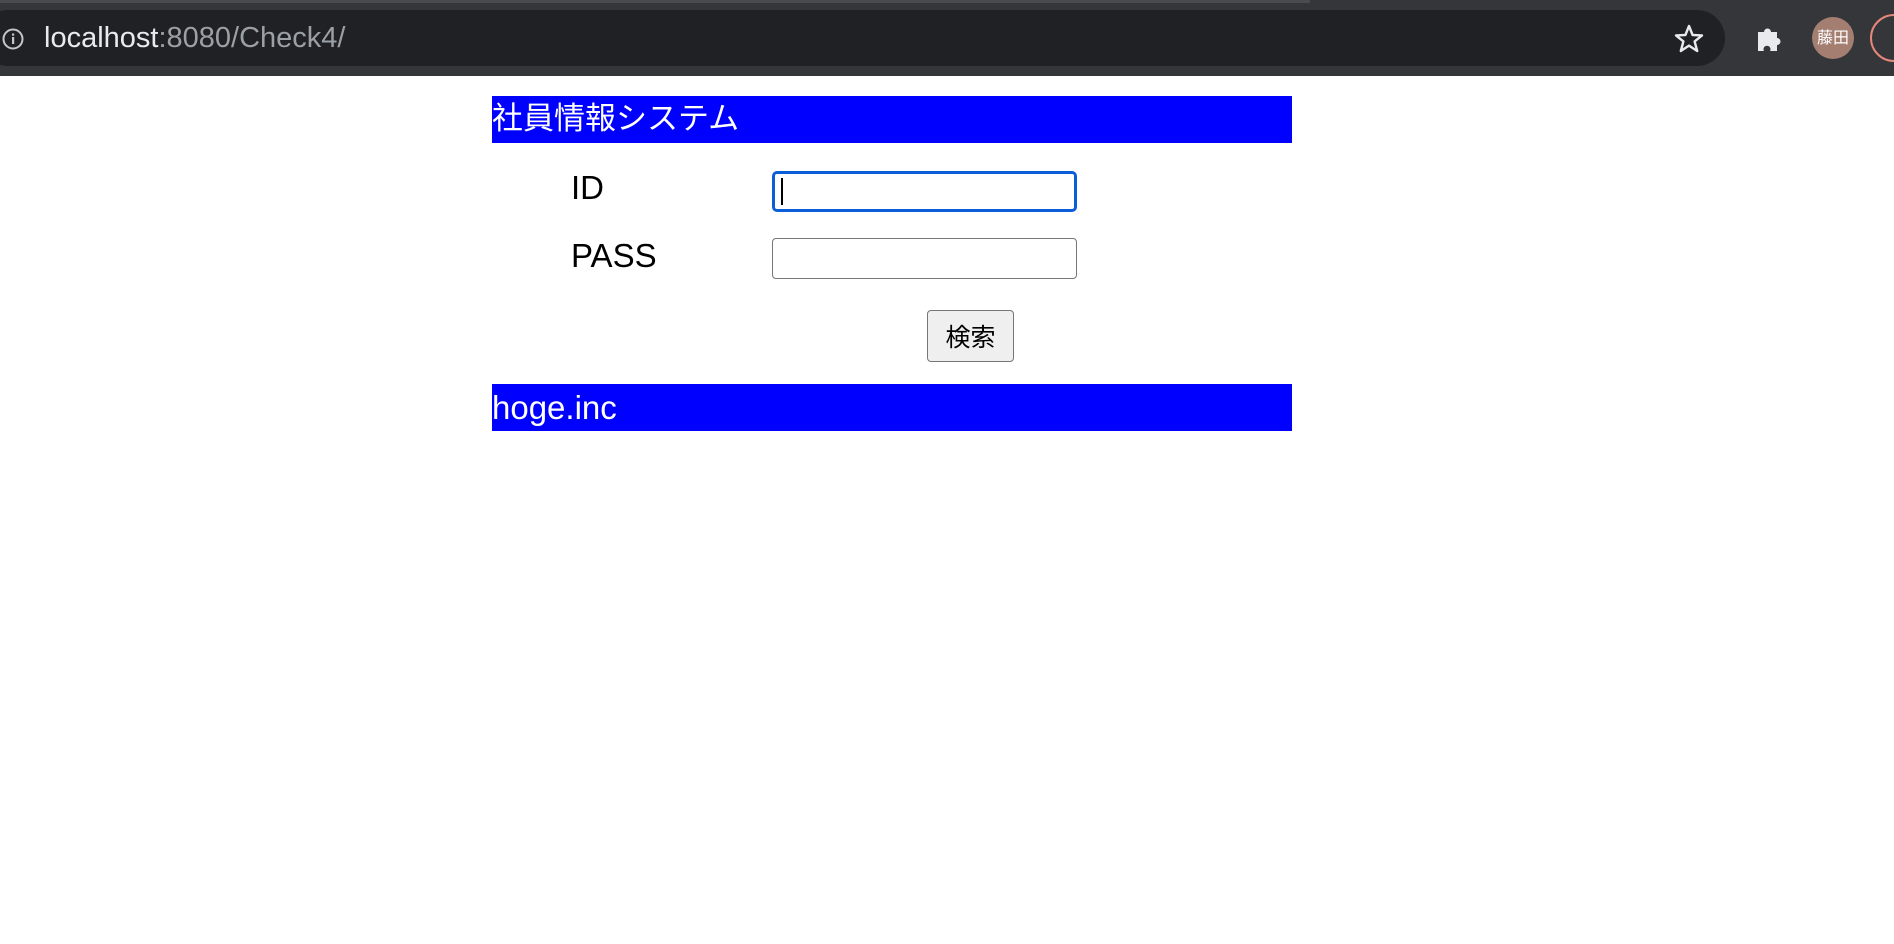  I want to click on id-label: ID, so click(587, 187).